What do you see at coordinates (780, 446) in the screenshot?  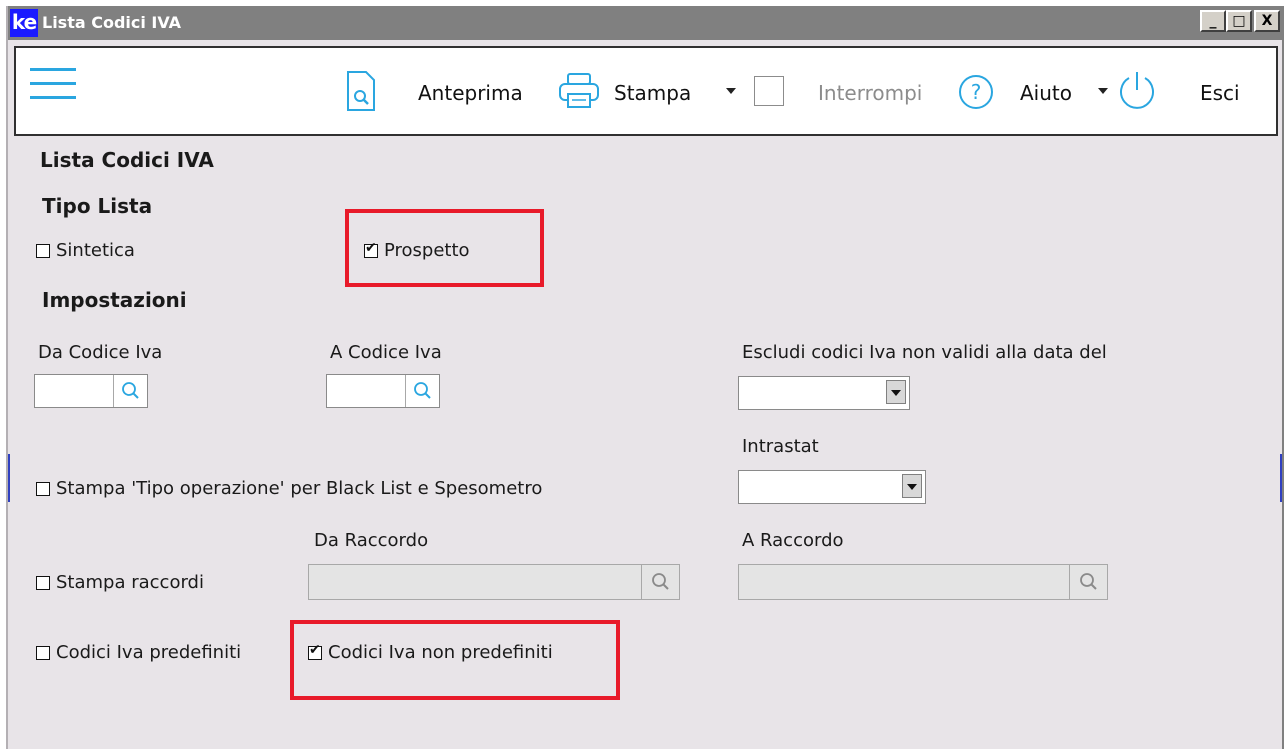 I see `intrastat-label: Intrastat` at bounding box center [780, 446].